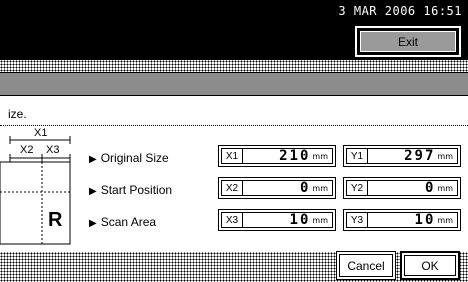 Image resolution: width=468 pixels, height=282 pixels. Describe the element at coordinates (430, 188) in the screenshot. I see `y2-value: 0` at that location.